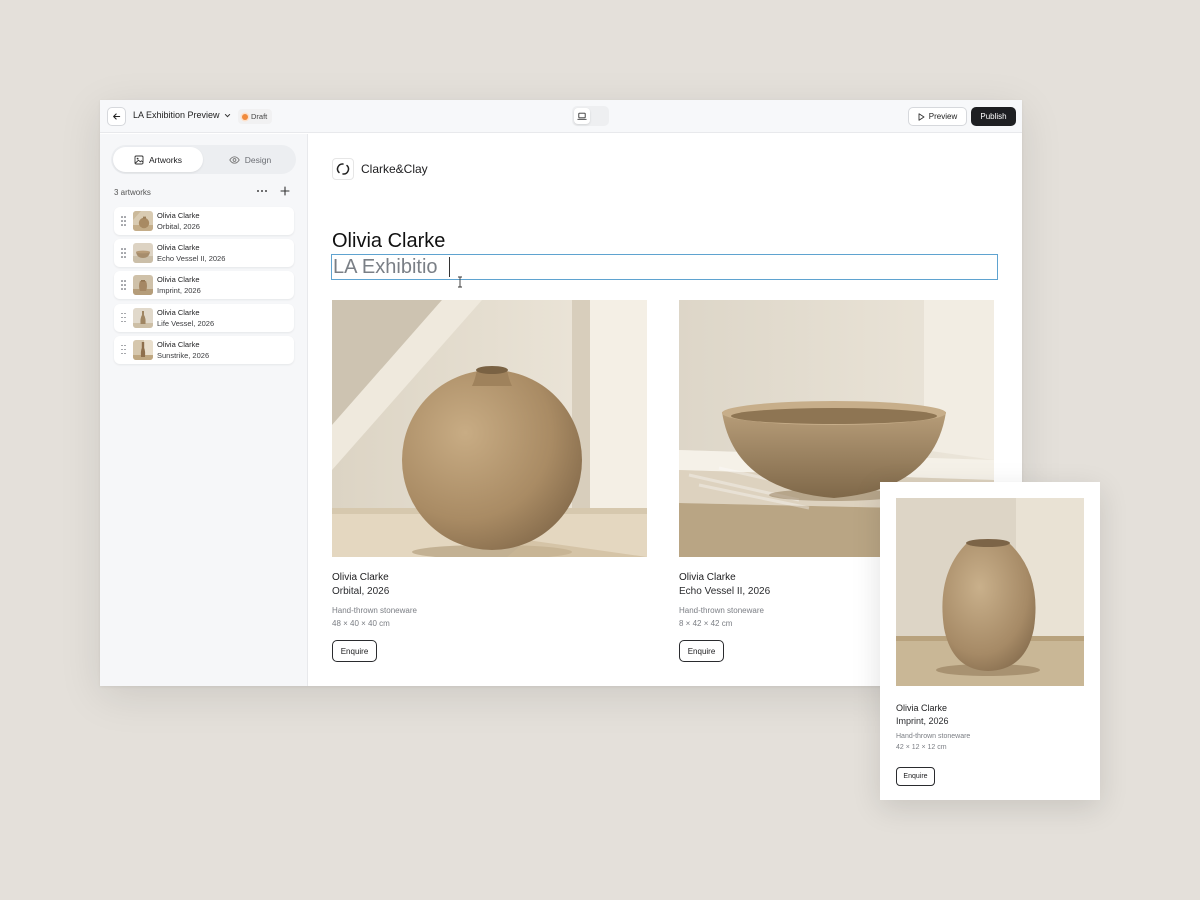 The image size is (1200, 900). I want to click on text-caret, so click(449, 267).